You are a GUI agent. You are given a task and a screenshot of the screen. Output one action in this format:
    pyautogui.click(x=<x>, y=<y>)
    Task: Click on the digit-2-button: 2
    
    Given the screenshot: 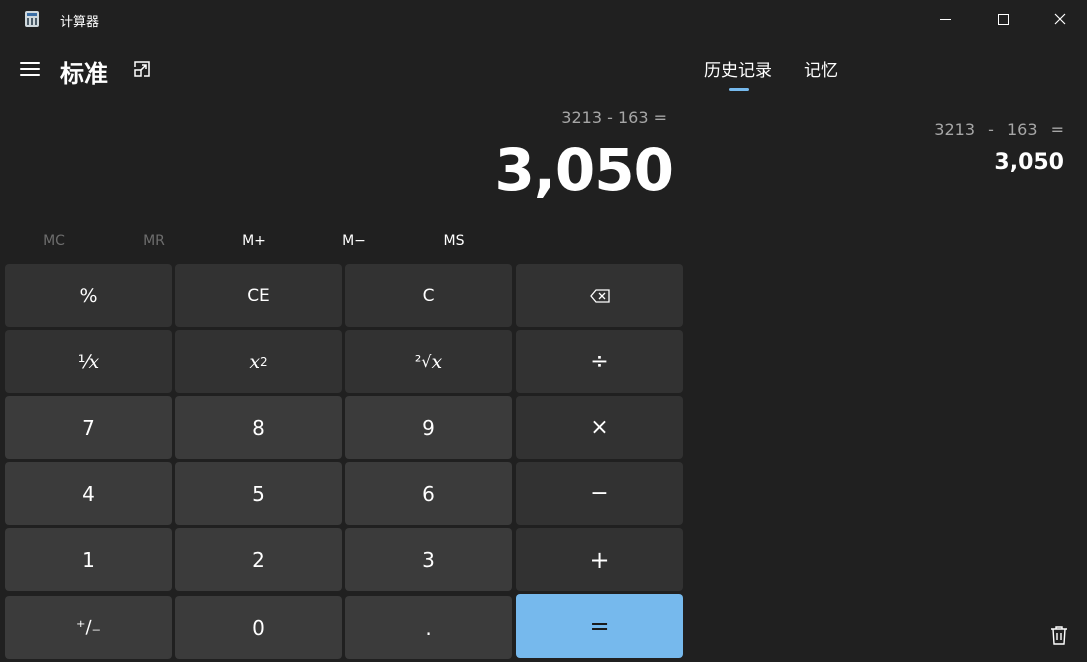 What is the action you would take?
    pyautogui.click(x=258, y=559)
    